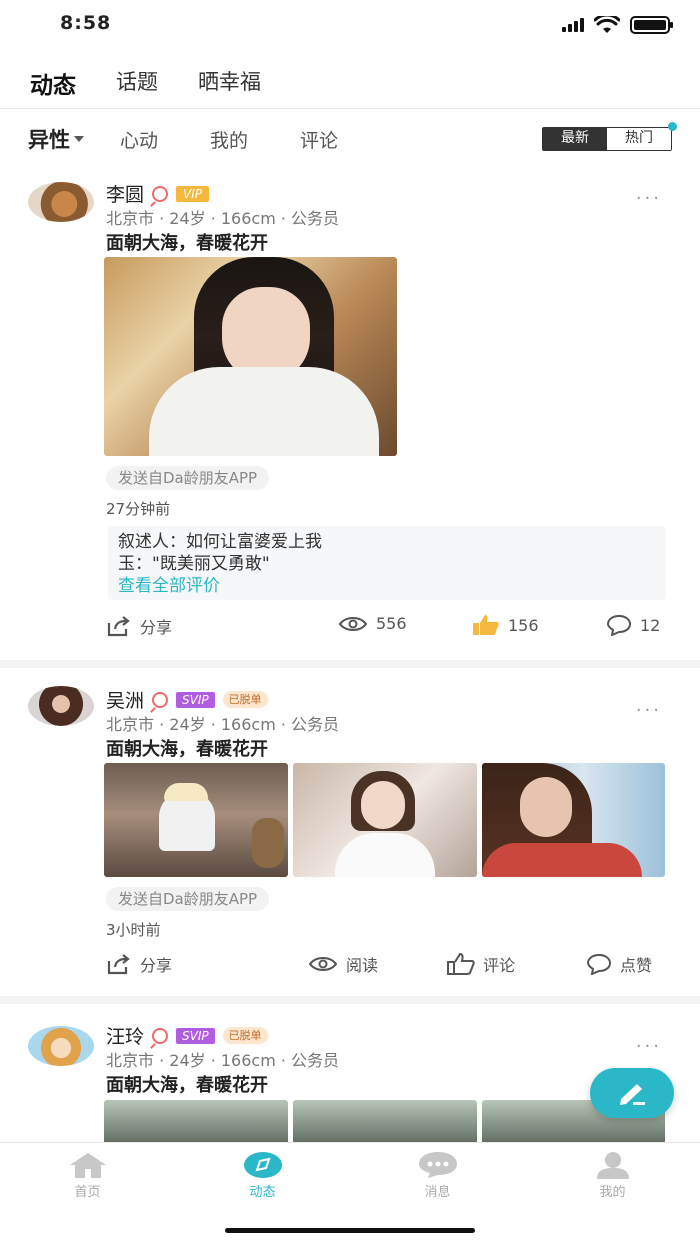 The height and width of the screenshot is (1244, 700). Describe the element at coordinates (573, 25) in the screenshot. I see `signal-icon` at that location.